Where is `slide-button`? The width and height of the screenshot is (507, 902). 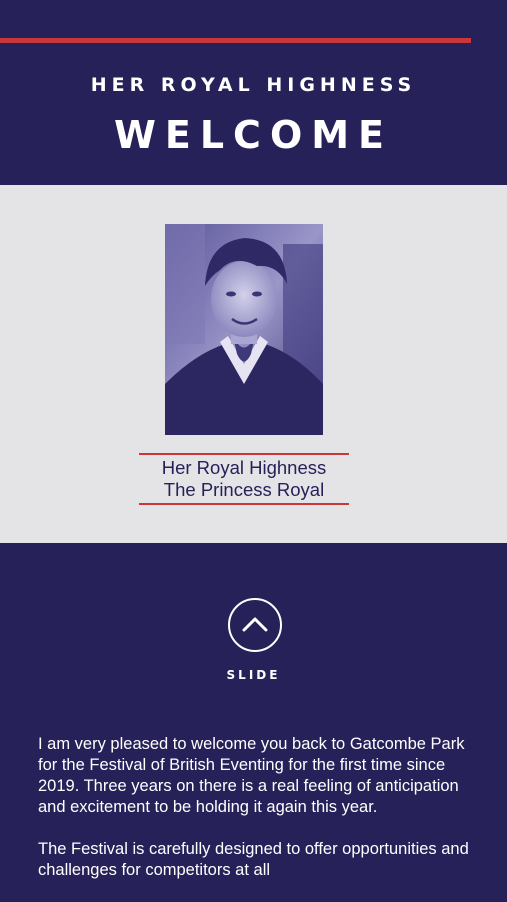 slide-button is located at coordinates (255, 625).